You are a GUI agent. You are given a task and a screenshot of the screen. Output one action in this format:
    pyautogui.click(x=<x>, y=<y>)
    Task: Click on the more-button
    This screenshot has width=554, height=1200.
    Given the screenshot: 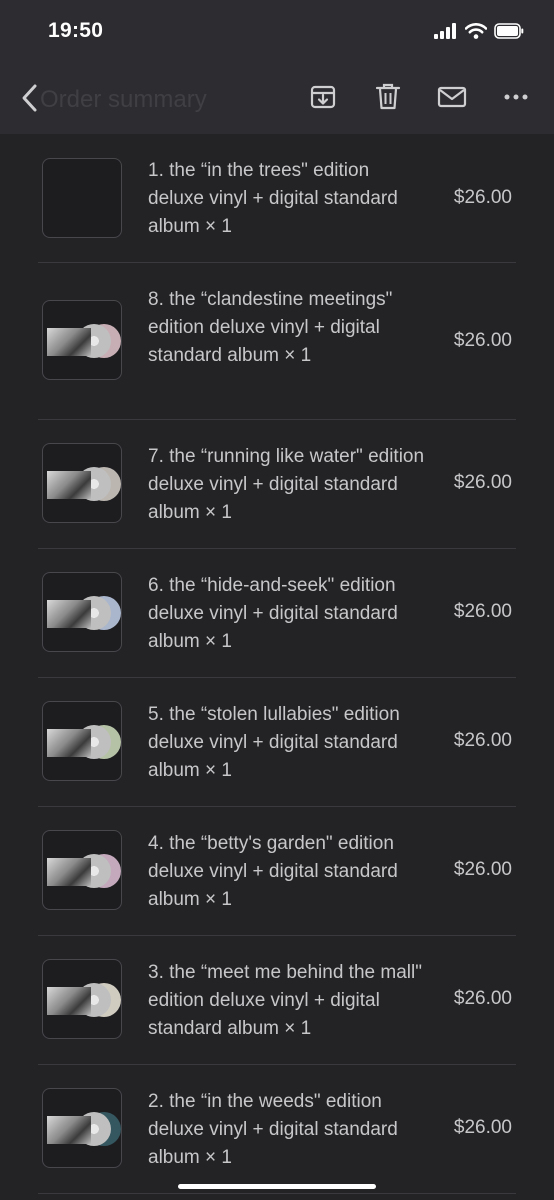 What is the action you would take?
    pyautogui.click(x=516, y=97)
    